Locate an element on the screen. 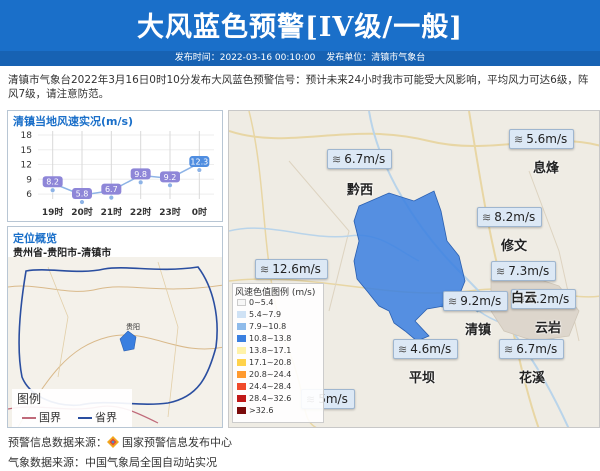 This screenshot has width=600, height=471. wind-label-qianxi: ≋ 6.7m/s is located at coordinates (360, 159).